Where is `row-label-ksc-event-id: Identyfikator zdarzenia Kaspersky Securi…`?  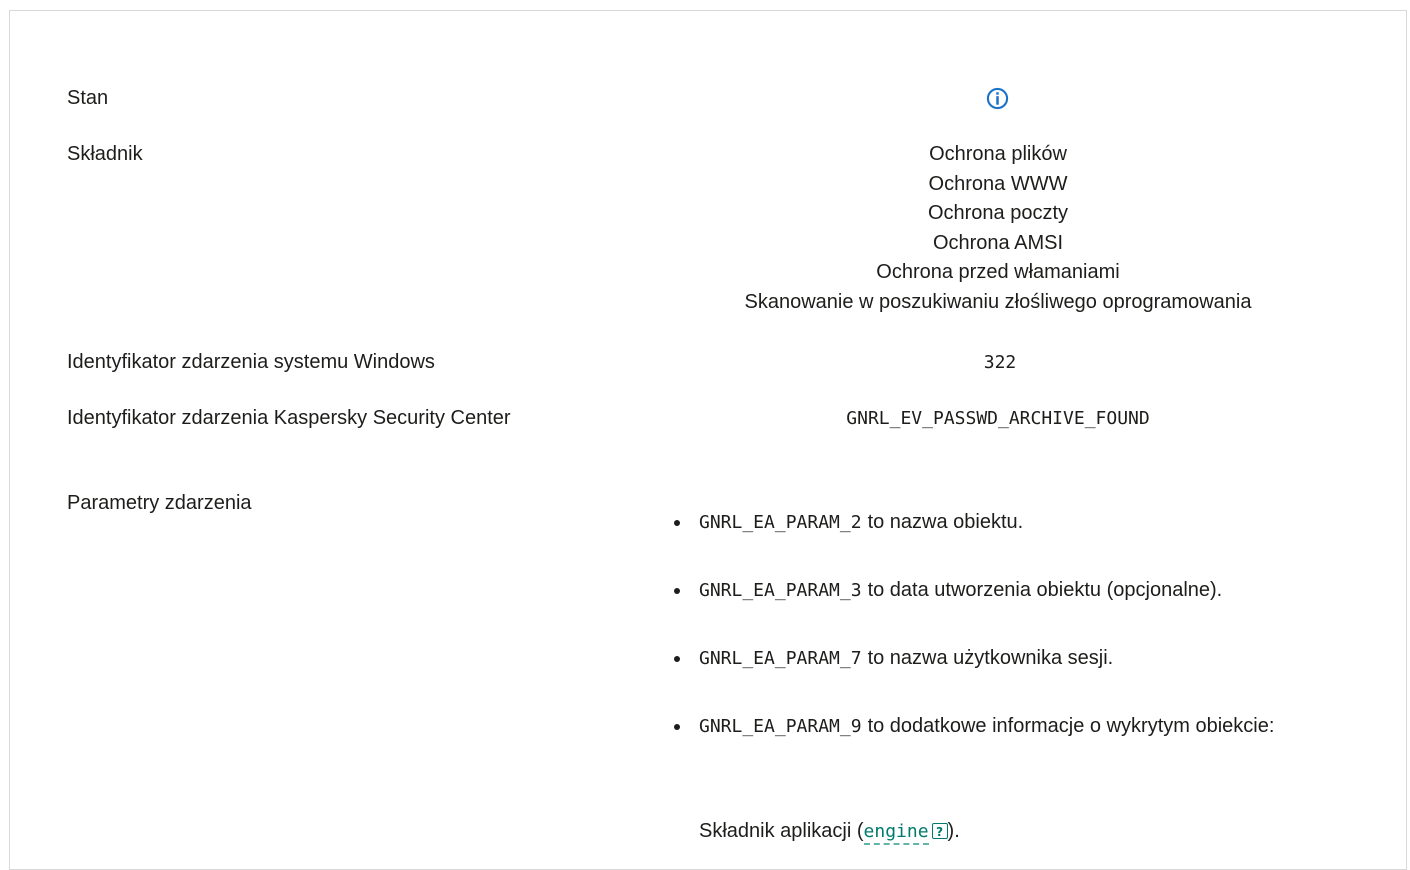
row-label-ksc-event-id: Identyfikator zdarzenia Kaspersky Securi… is located at coordinates (289, 418).